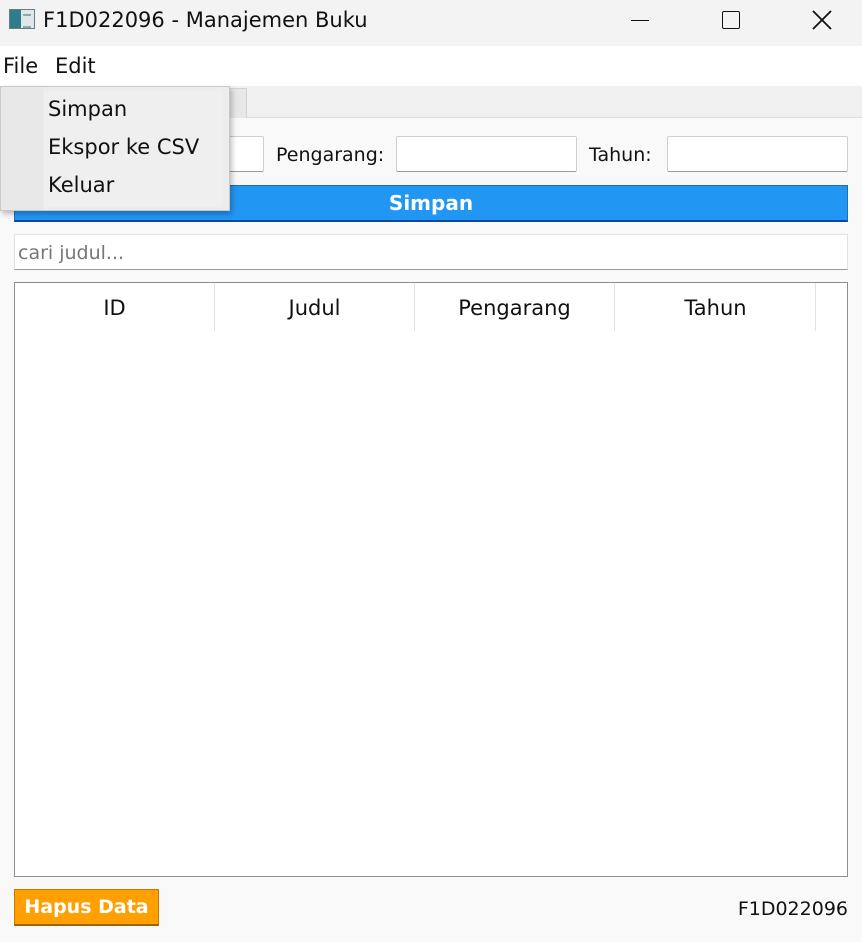 This screenshot has width=862, height=942. I want to click on column-header-judul: Judul, so click(315, 307).